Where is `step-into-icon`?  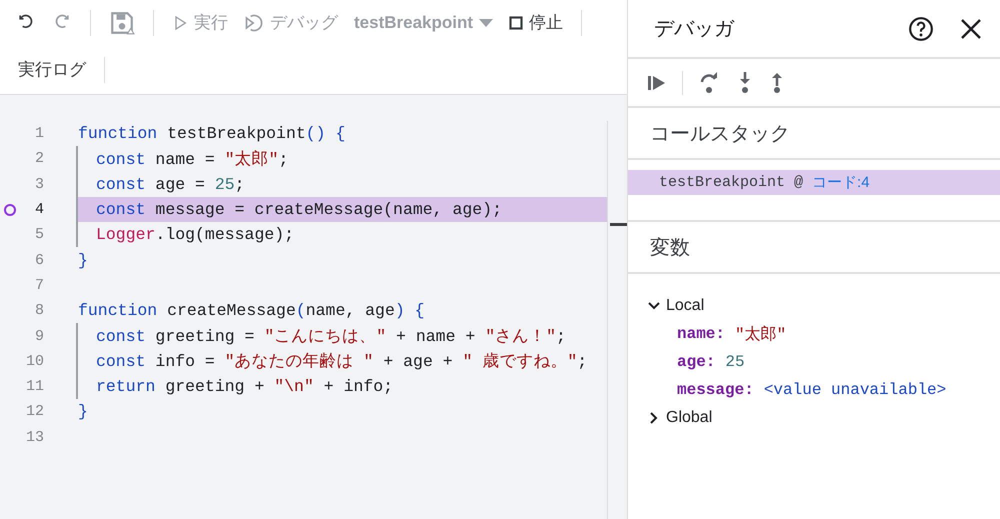
step-into-icon is located at coordinates (745, 83).